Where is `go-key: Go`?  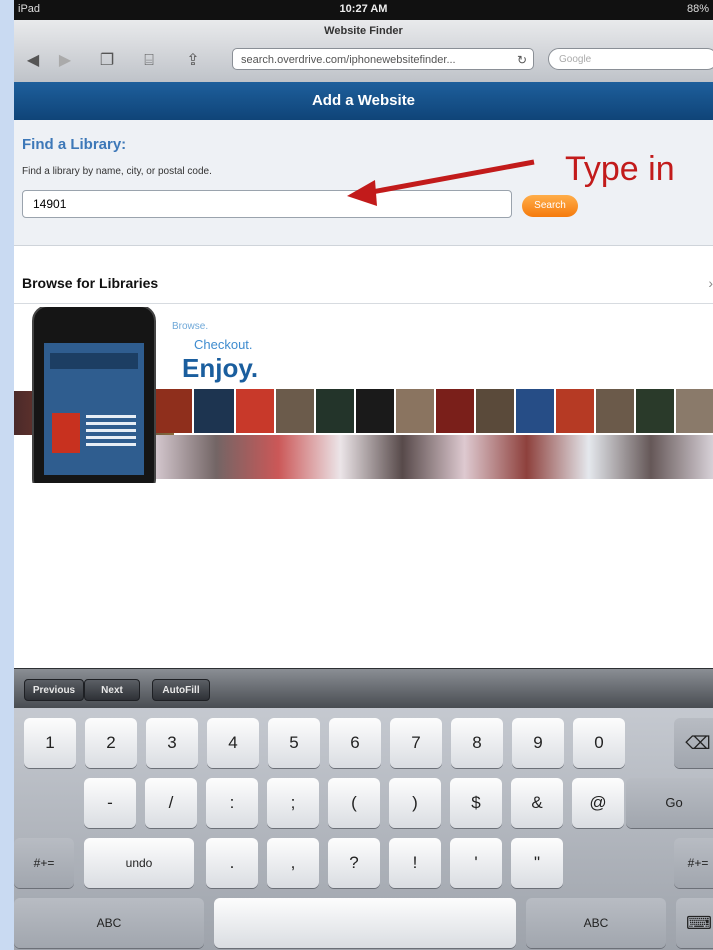 go-key: Go is located at coordinates (669, 803).